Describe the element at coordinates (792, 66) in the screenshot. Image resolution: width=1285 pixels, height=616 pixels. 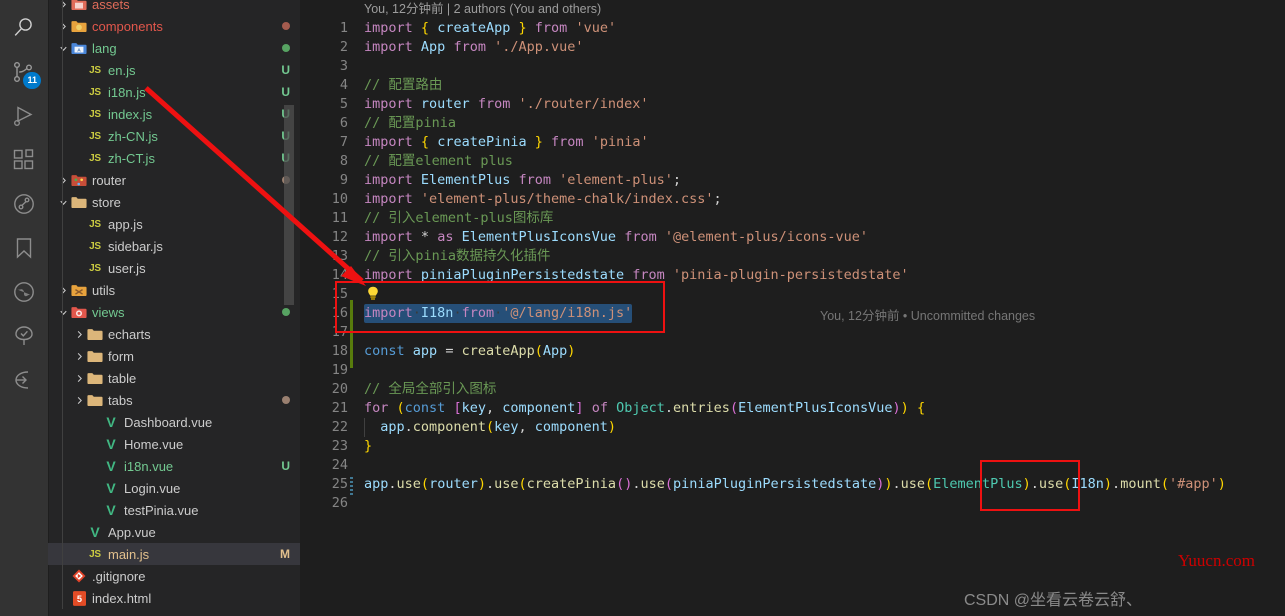
I see `code-line: 3` at that location.